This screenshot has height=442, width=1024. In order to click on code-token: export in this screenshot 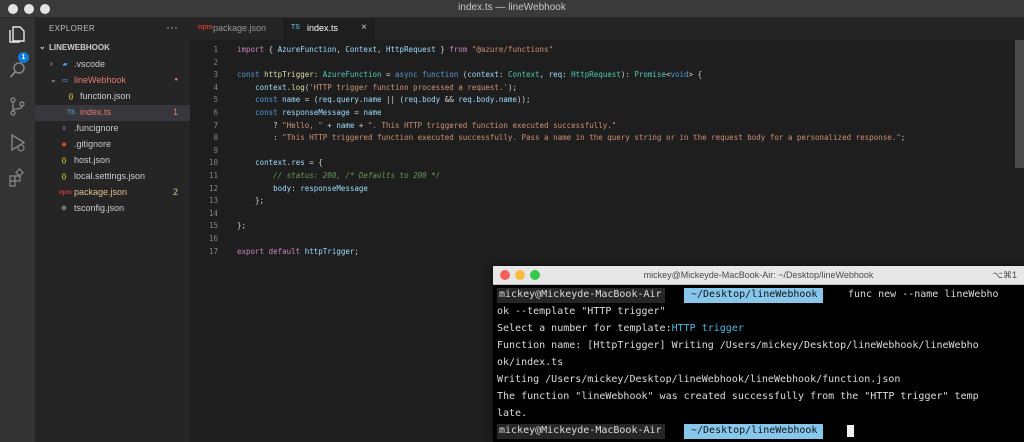, I will do `click(251, 251)`.